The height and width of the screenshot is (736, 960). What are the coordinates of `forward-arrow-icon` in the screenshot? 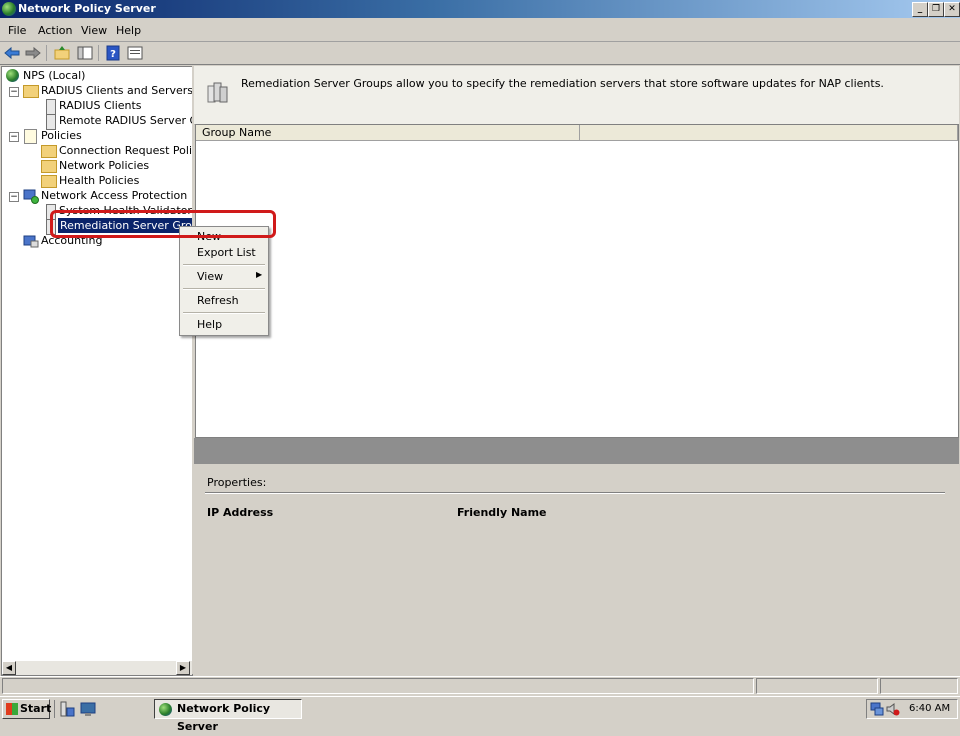 It's located at (33, 53).